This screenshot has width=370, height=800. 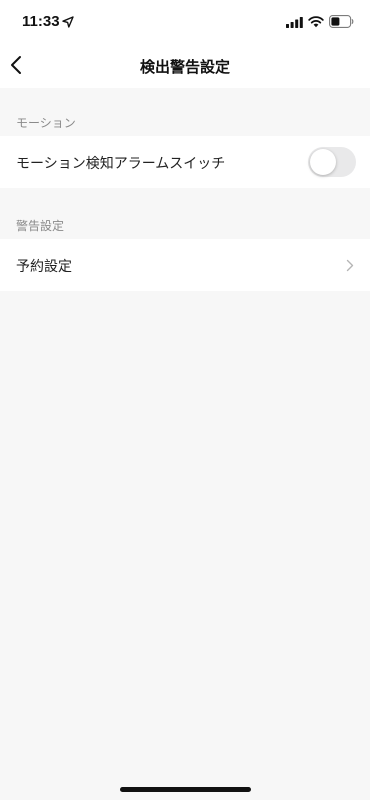 What do you see at coordinates (44, 267) in the screenshot?
I see `schedule-settings-label: 予約設定` at bounding box center [44, 267].